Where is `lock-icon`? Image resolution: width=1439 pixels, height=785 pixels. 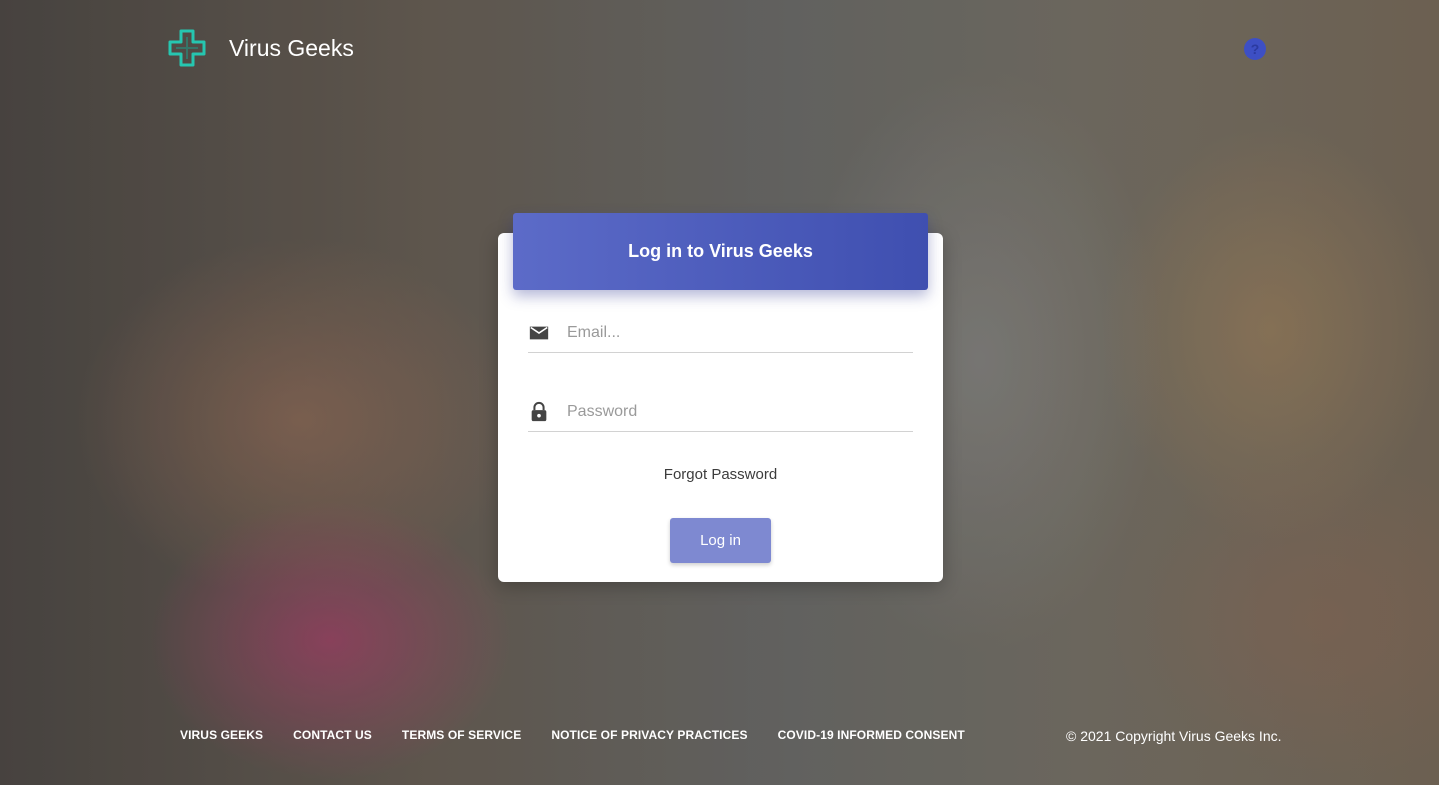
lock-icon is located at coordinates (539, 411).